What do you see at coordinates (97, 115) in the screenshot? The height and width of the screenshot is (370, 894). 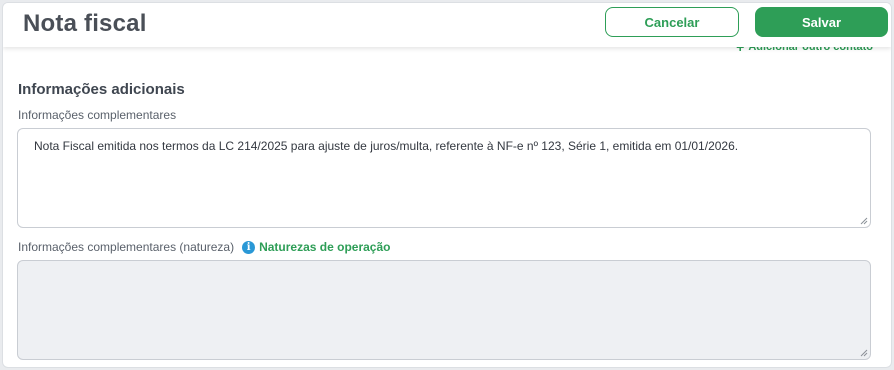 I see `complementary-info-label: Informações complementares` at bounding box center [97, 115].